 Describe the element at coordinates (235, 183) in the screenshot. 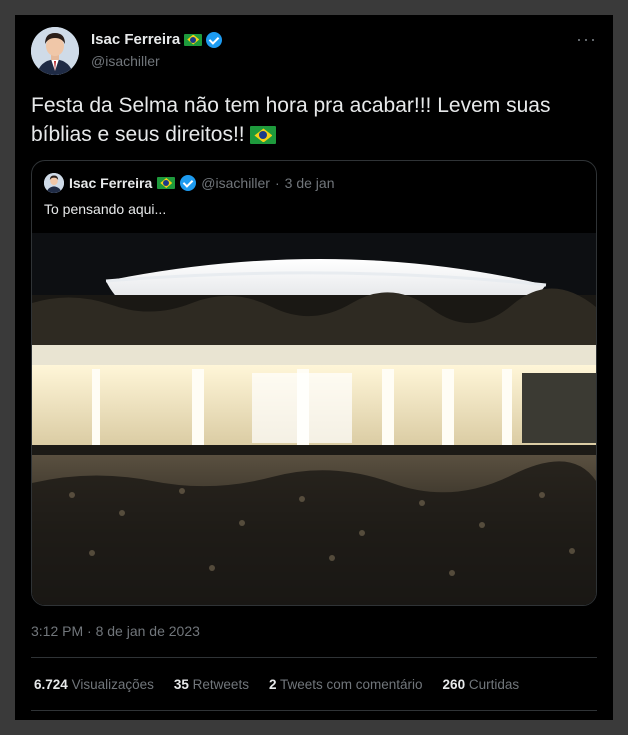

I see `quoted-author-handle: @isachiller` at that location.